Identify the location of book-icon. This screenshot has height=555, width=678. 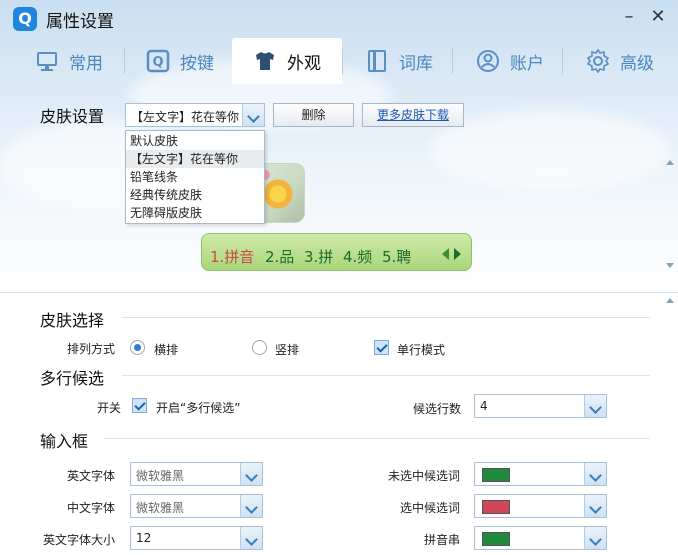
(377, 61).